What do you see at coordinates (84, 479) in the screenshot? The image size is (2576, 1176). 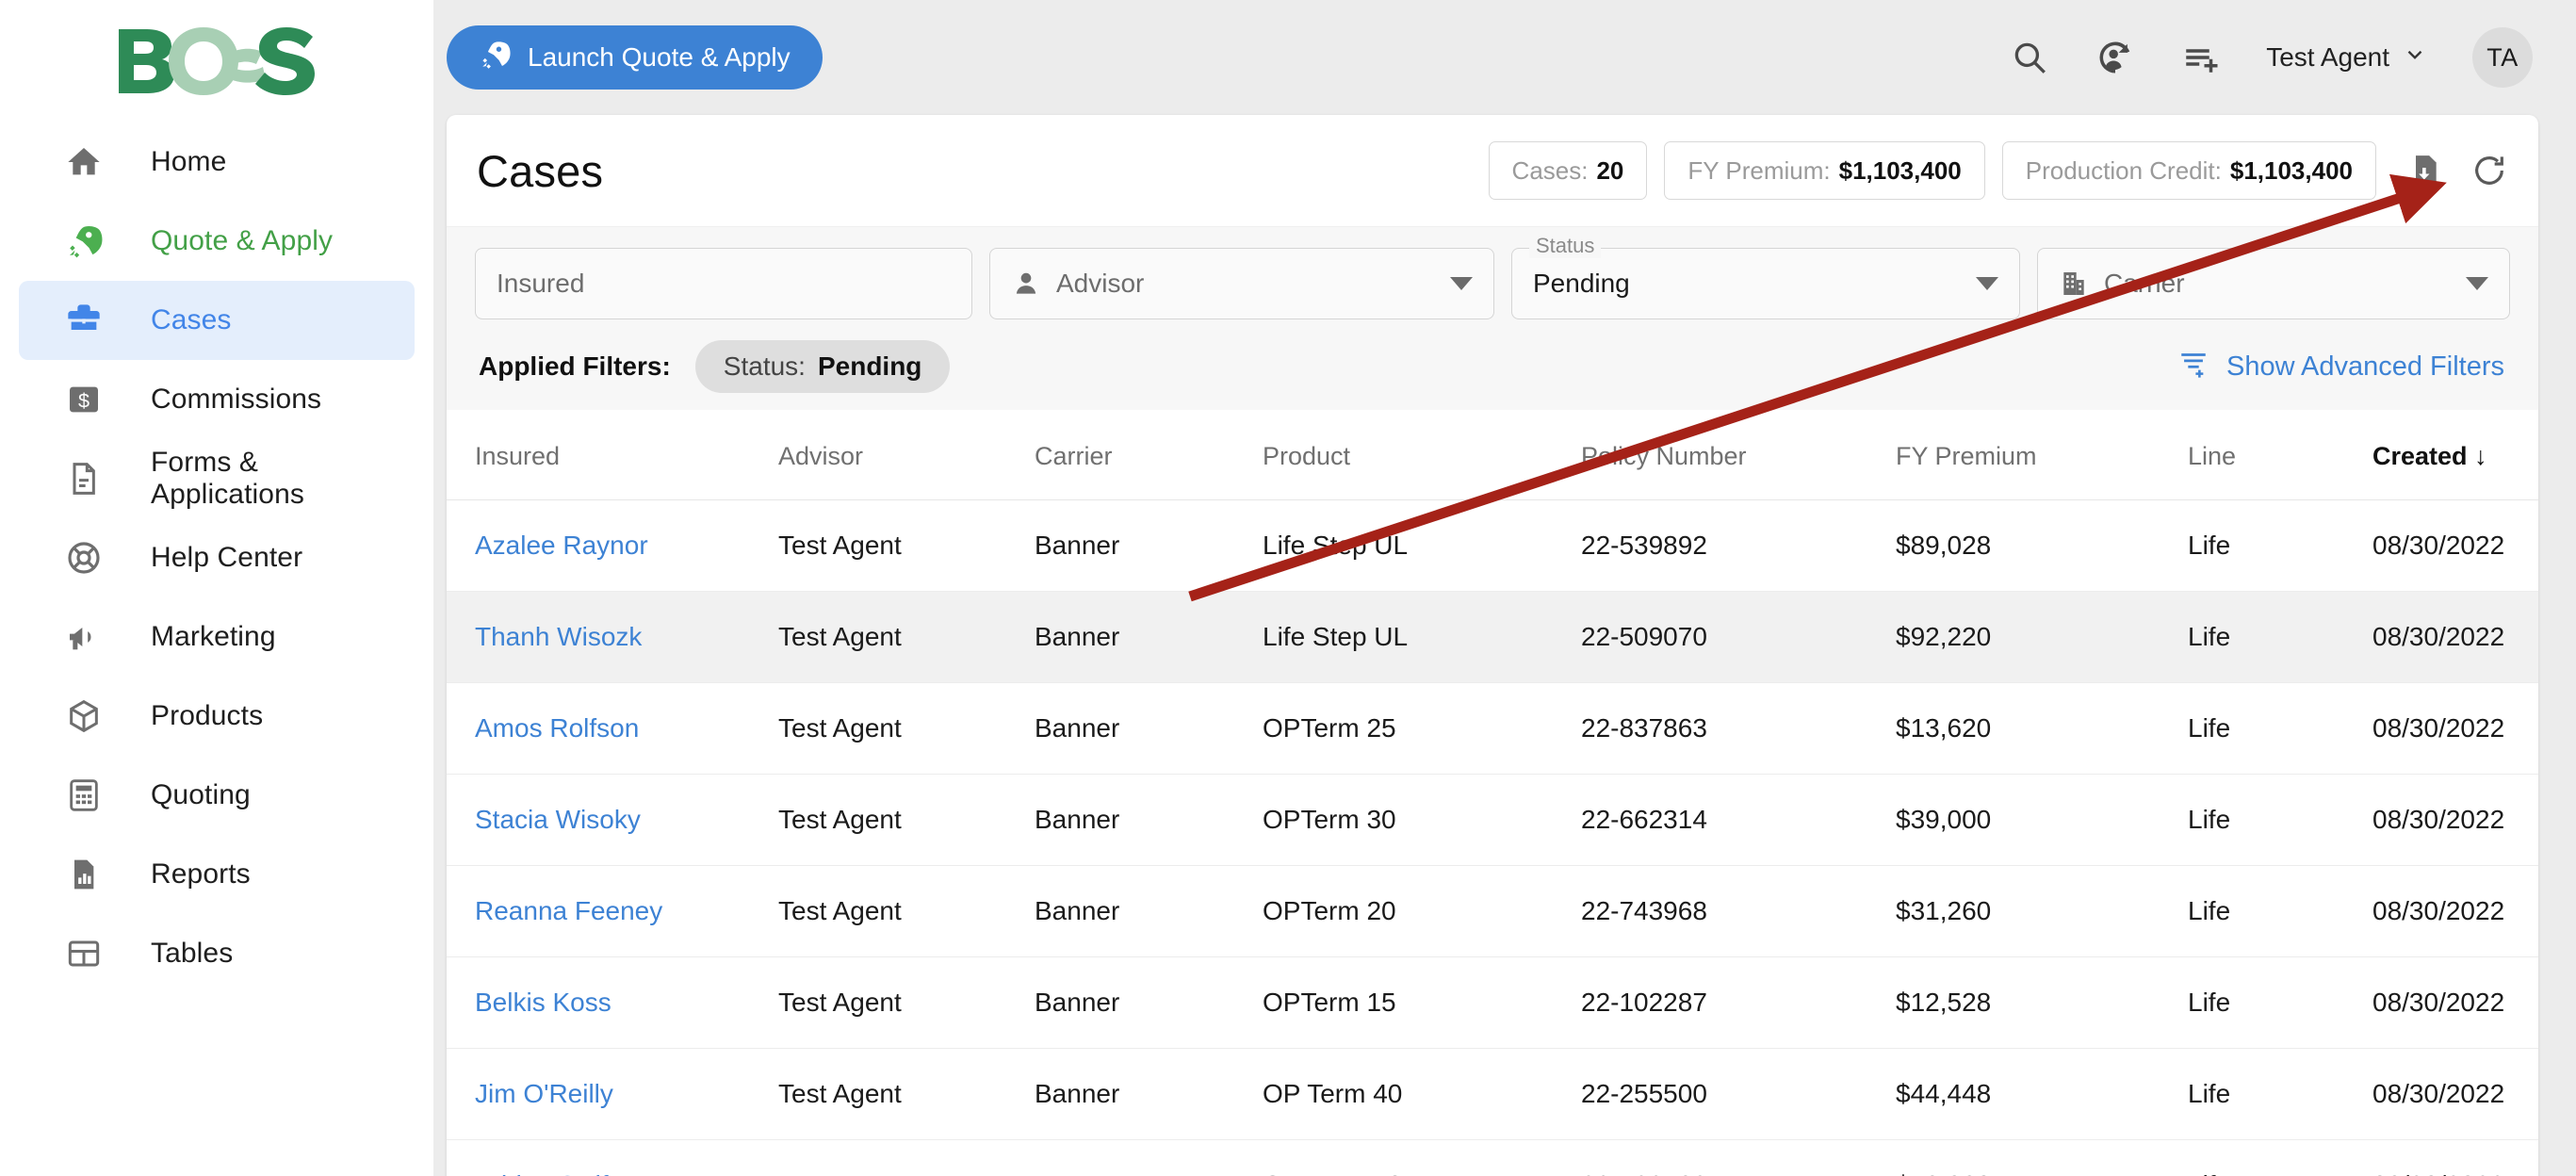 I see `document-icon` at bounding box center [84, 479].